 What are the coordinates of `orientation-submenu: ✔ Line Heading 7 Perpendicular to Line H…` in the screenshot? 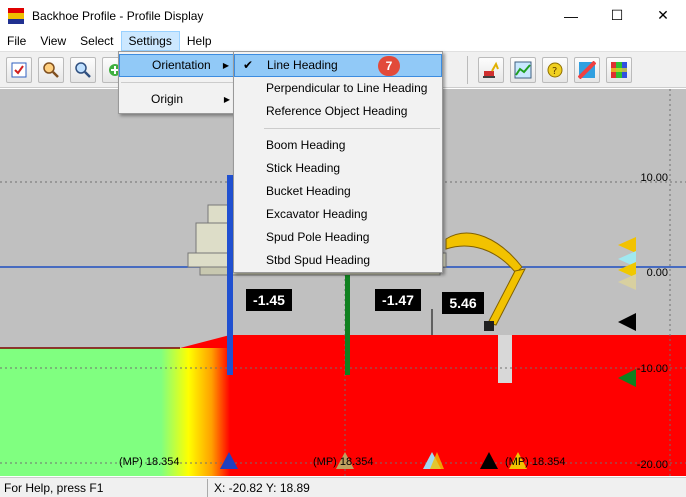 It's located at (338, 162).